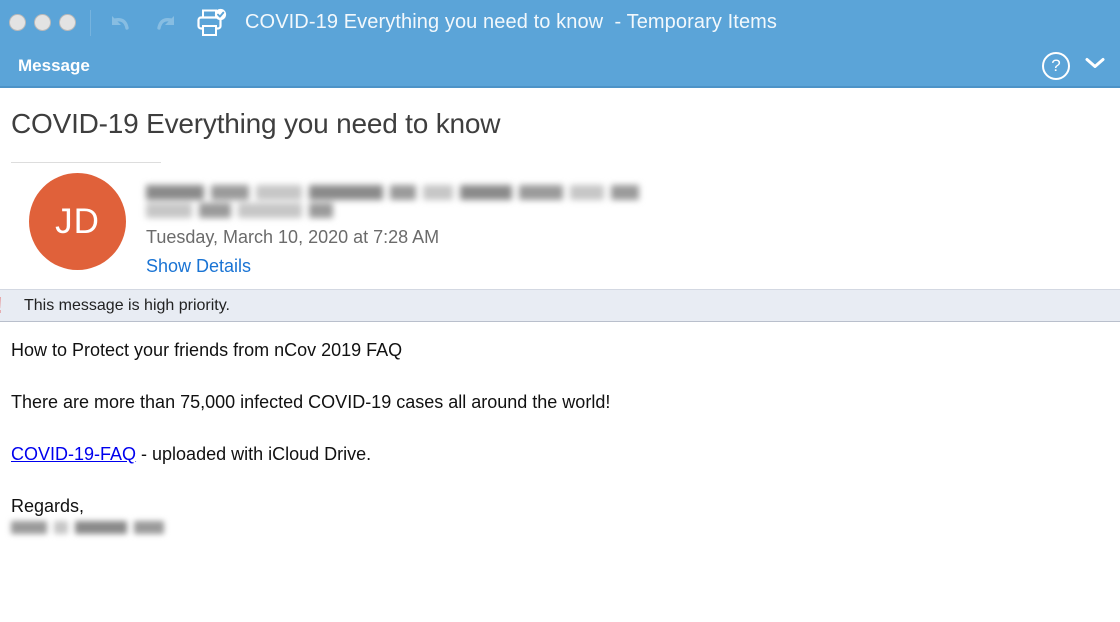  What do you see at coordinates (3, 305) in the screenshot?
I see `exclamation-icon: !` at bounding box center [3, 305].